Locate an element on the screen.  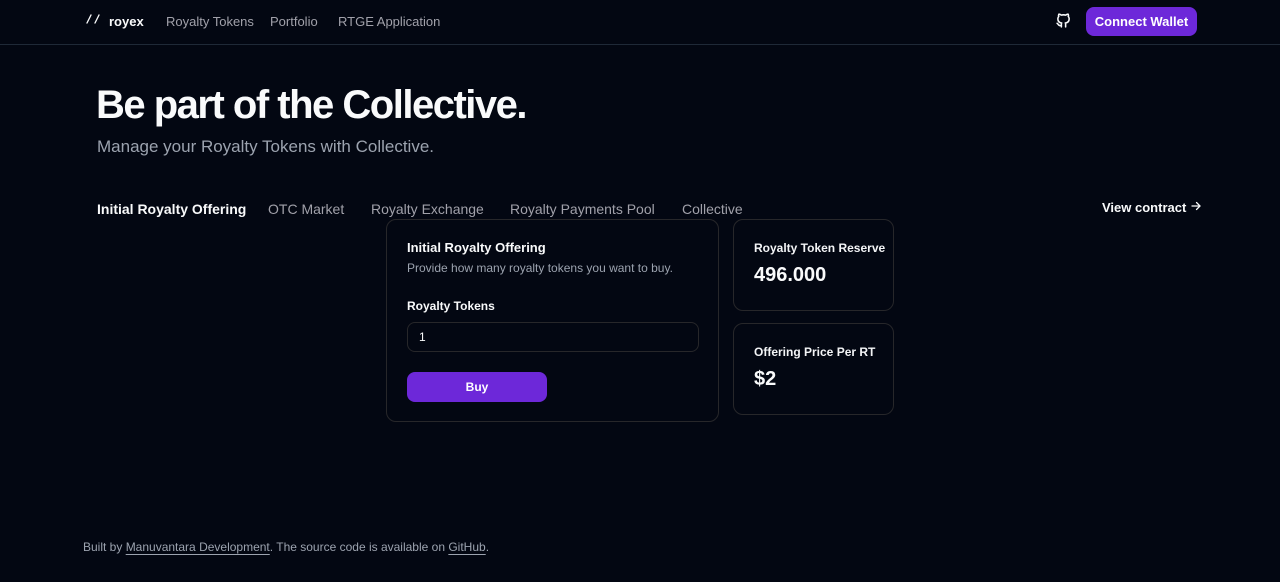
tab-royalty-exchange: Royalty Exchange is located at coordinates (427, 209).